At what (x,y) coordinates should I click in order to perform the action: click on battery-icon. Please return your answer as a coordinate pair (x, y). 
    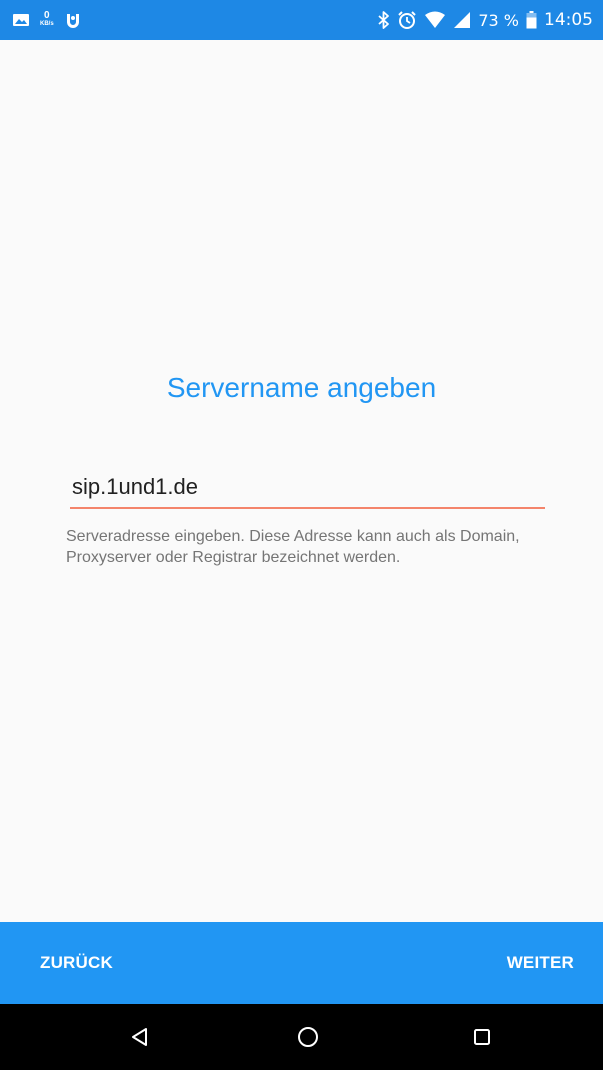
    Looking at the image, I should click on (531, 20).